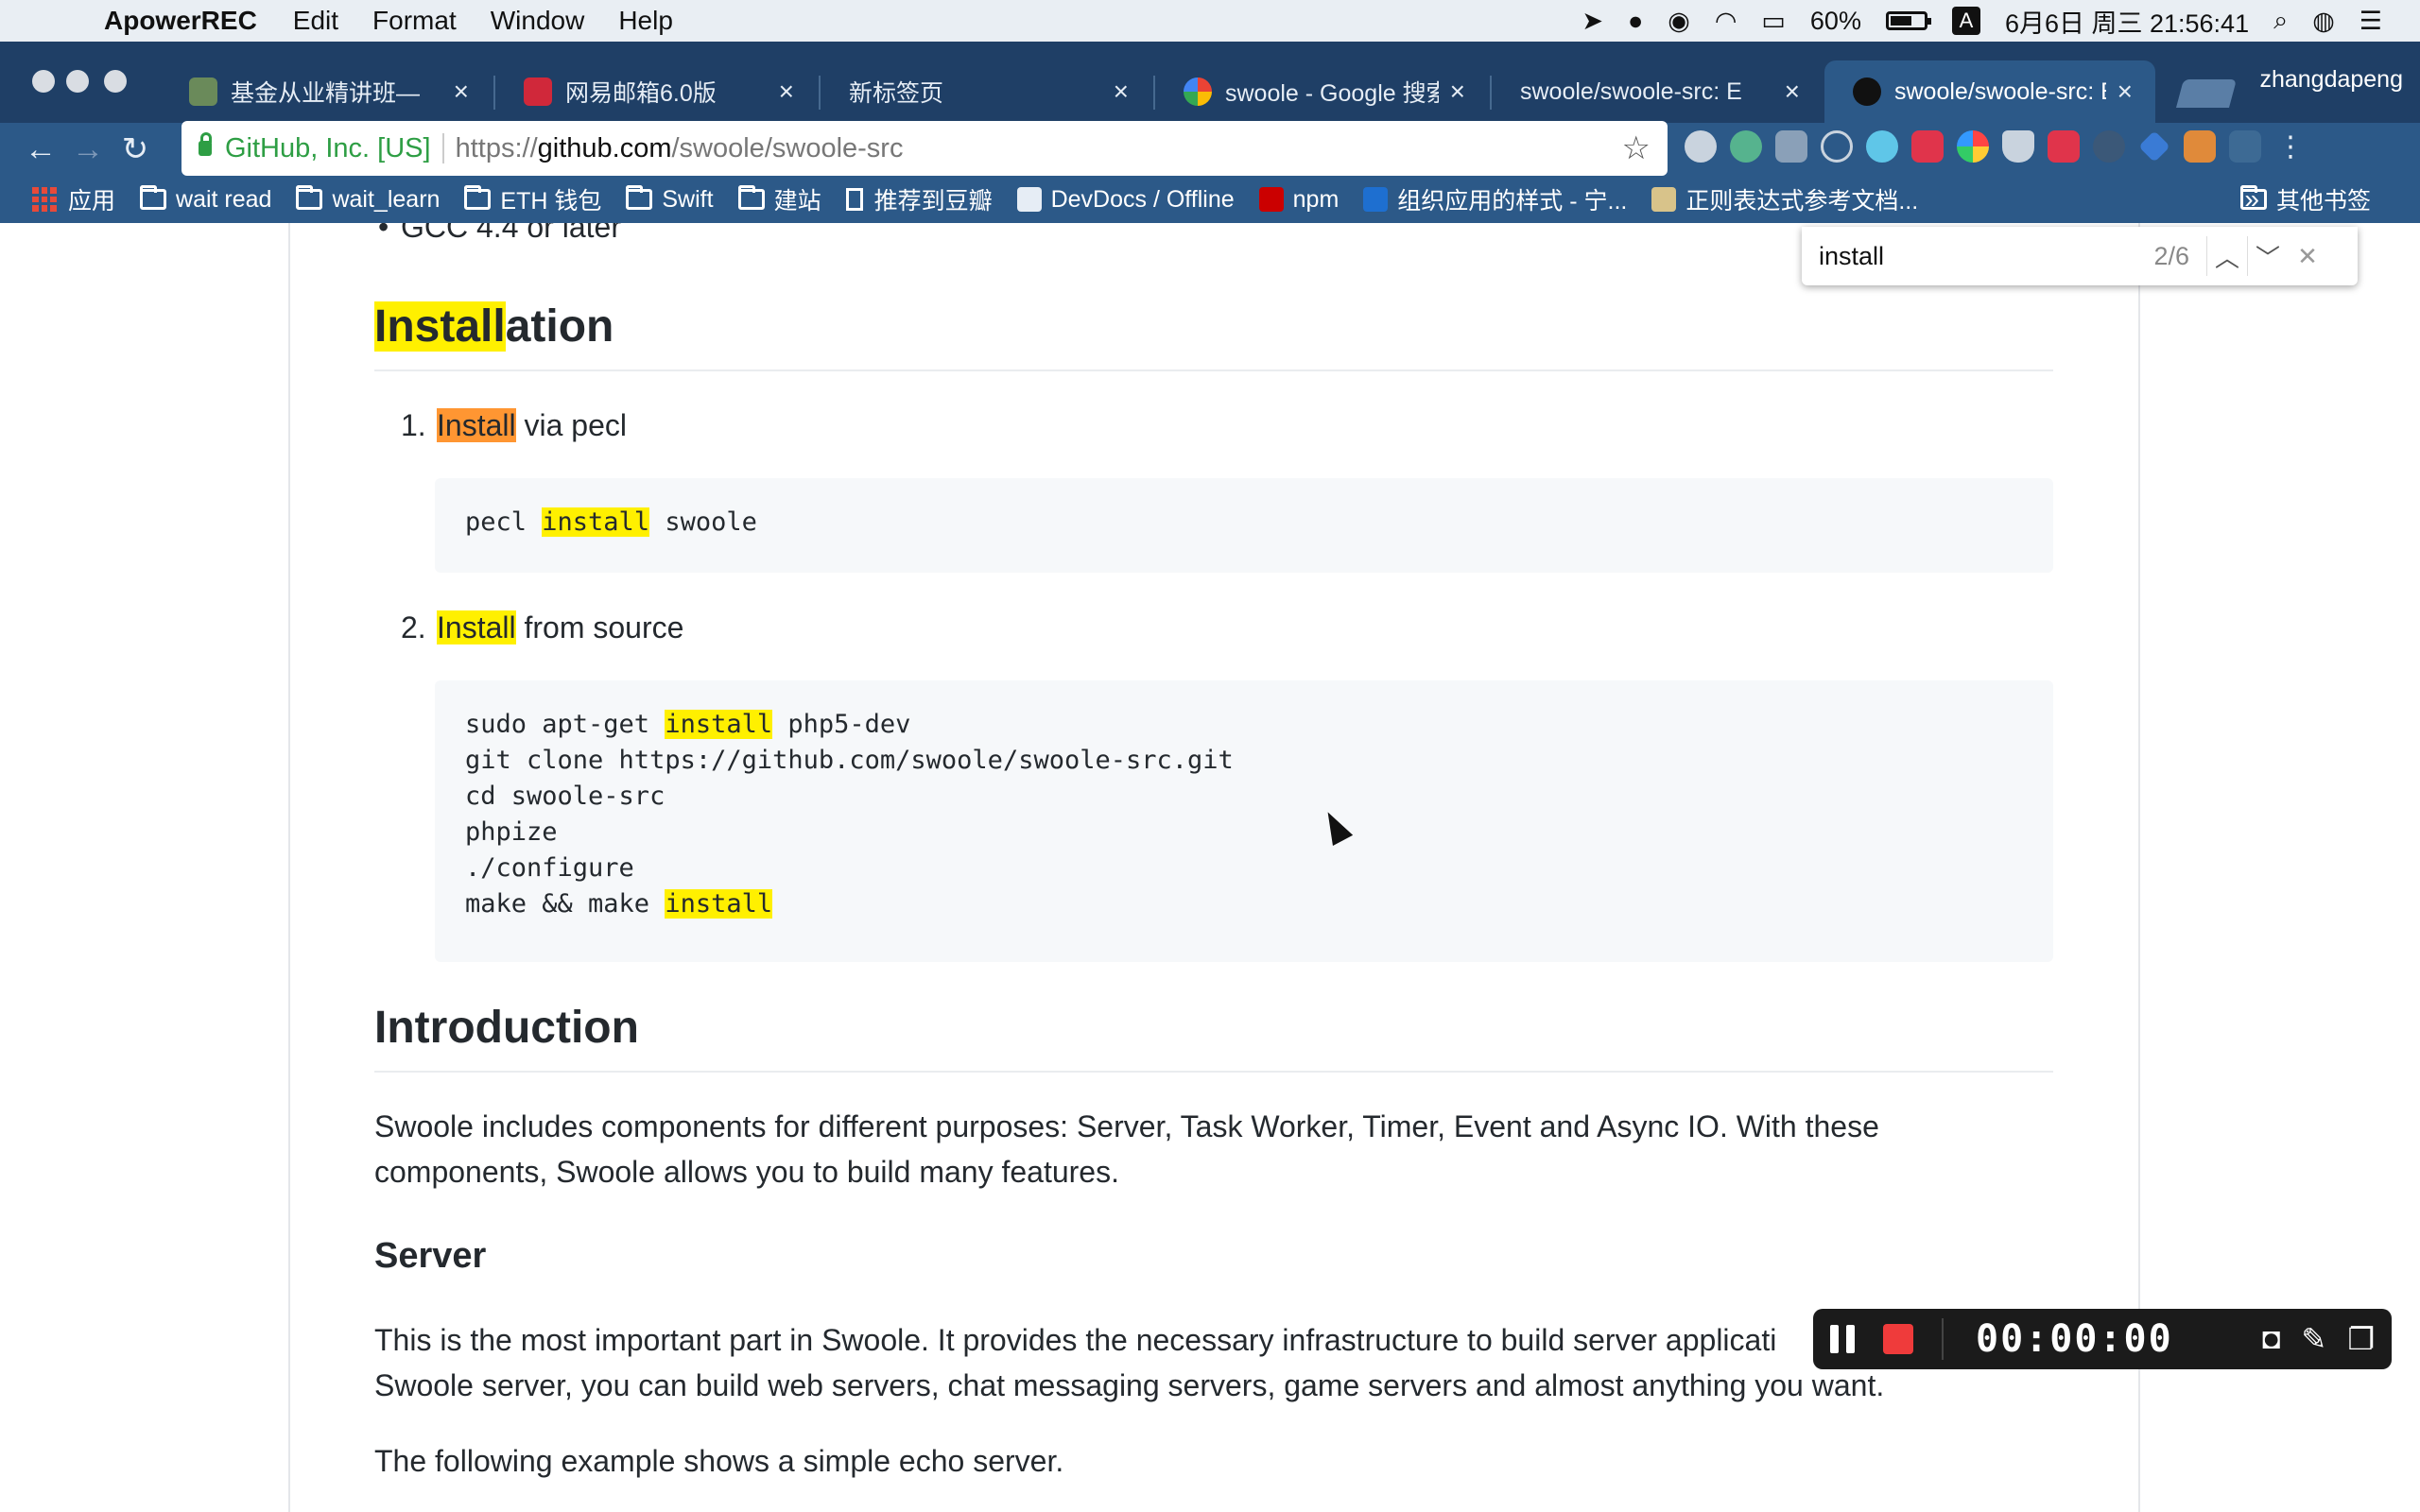 The image size is (2420, 1512). I want to click on regex-icon, so click(1664, 199).